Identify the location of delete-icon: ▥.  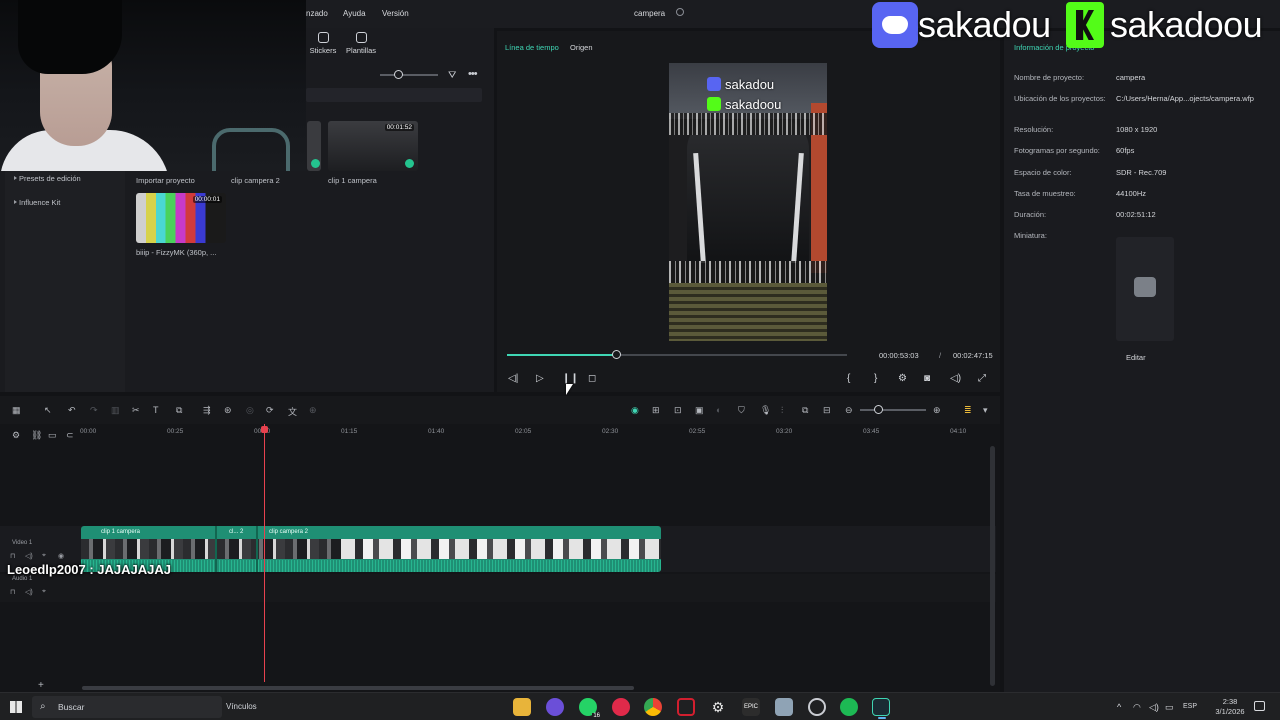
(115, 410).